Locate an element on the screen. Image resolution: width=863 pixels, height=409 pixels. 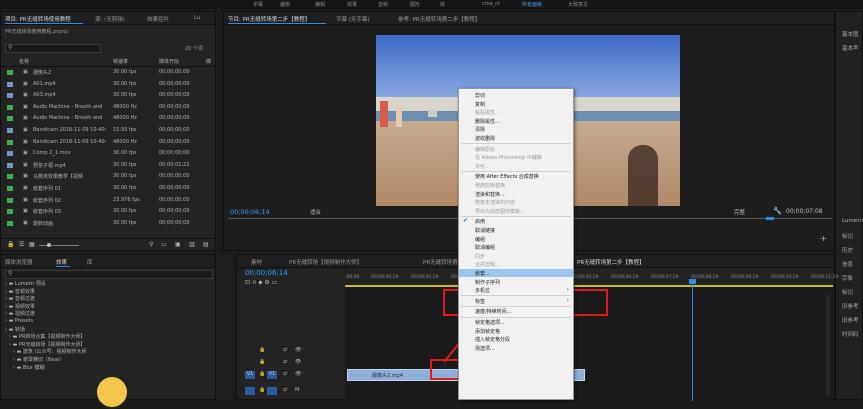
tab-effect-controls: 效果控件 is located at coordinates (158, 19).